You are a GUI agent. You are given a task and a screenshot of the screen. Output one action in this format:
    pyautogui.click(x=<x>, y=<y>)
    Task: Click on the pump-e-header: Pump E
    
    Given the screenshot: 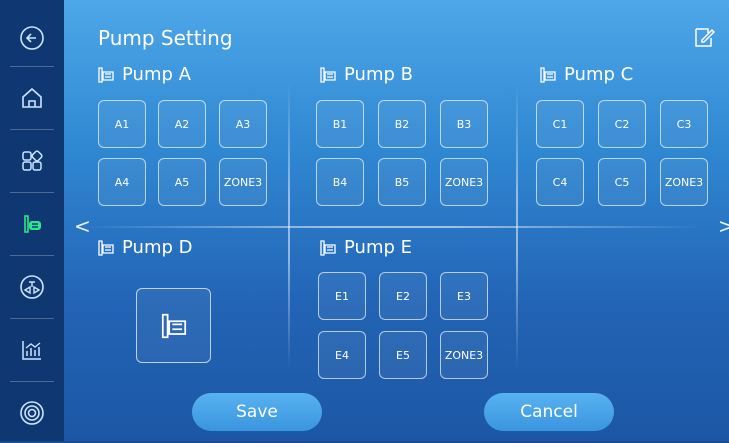 What is the action you would take?
    pyautogui.click(x=365, y=247)
    